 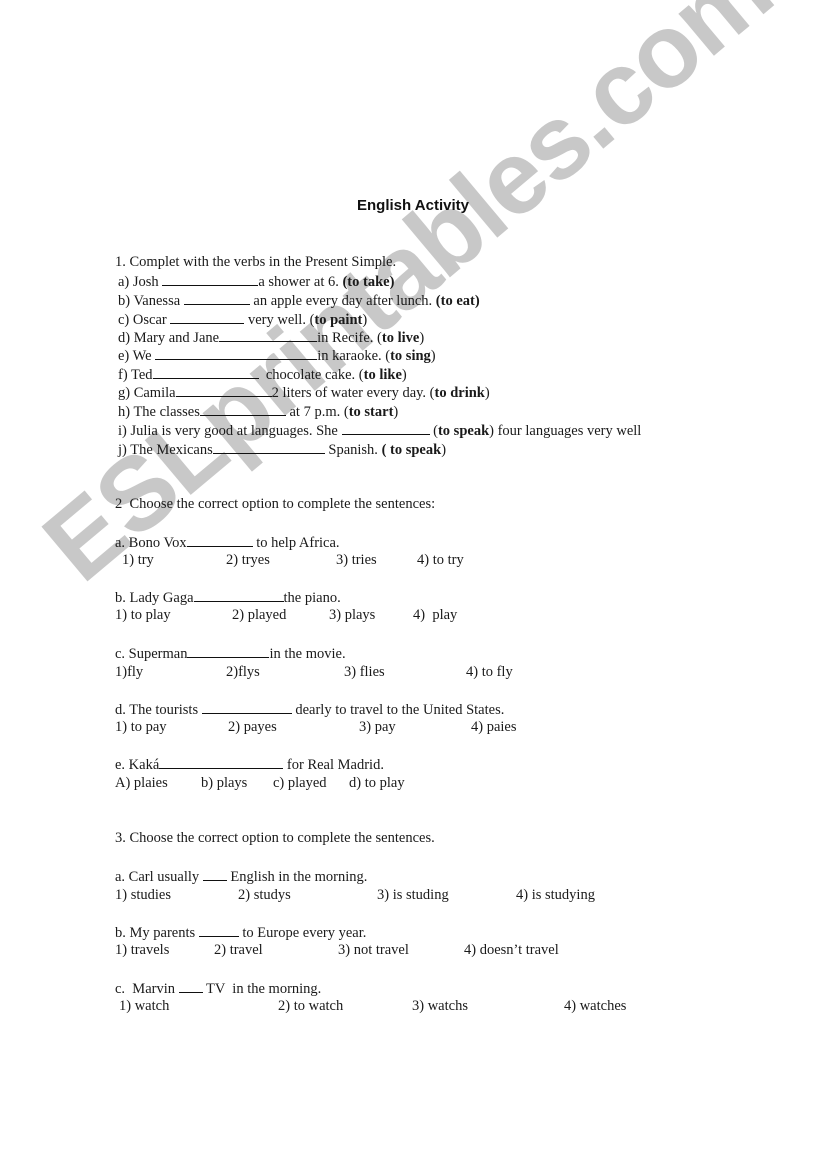 What do you see at coordinates (144, 1006) in the screenshot?
I see `option: 1) watch` at bounding box center [144, 1006].